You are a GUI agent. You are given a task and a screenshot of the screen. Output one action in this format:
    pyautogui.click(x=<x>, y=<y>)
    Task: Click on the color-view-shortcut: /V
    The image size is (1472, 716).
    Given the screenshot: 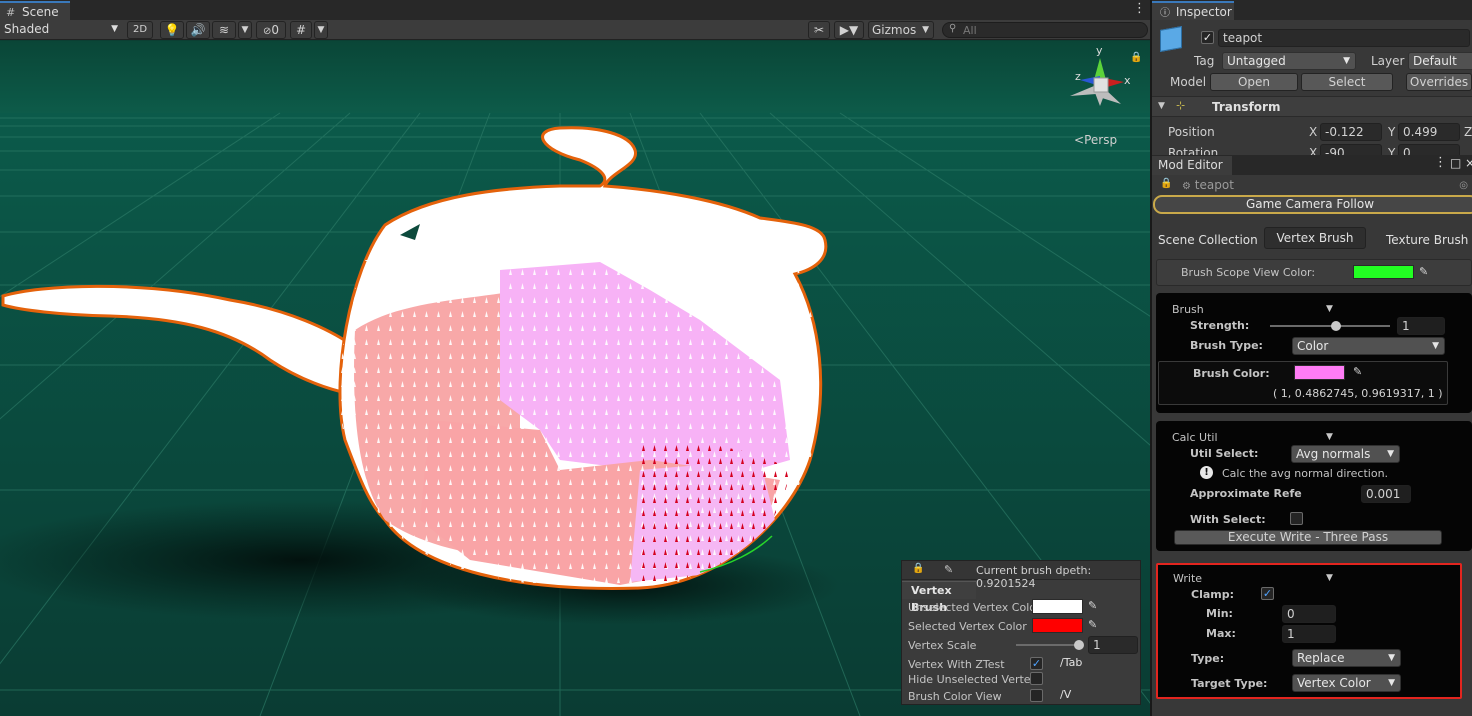 What is the action you would take?
    pyautogui.click(x=1066, y=694)
    